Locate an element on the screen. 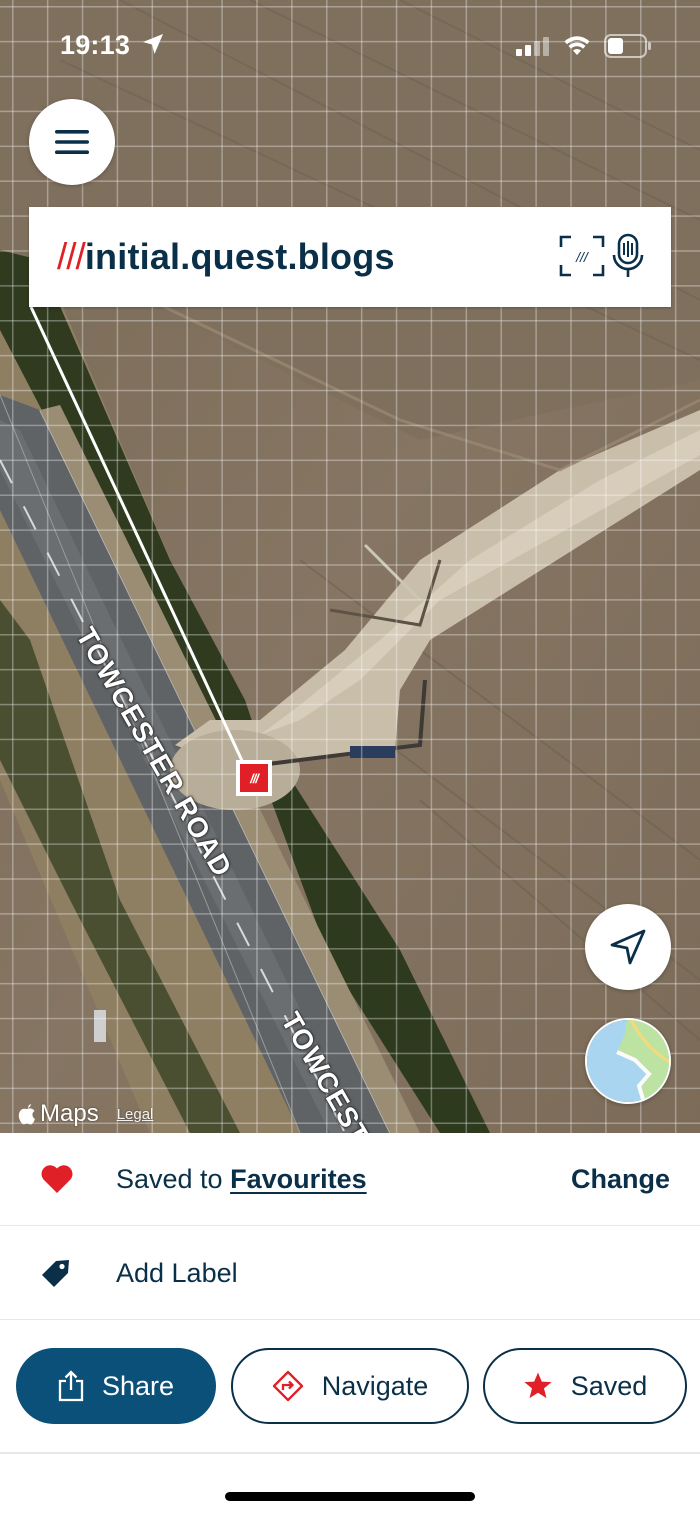 This screenshot has width=700, height=1515. menu-button is located at coordinates (72, 142).